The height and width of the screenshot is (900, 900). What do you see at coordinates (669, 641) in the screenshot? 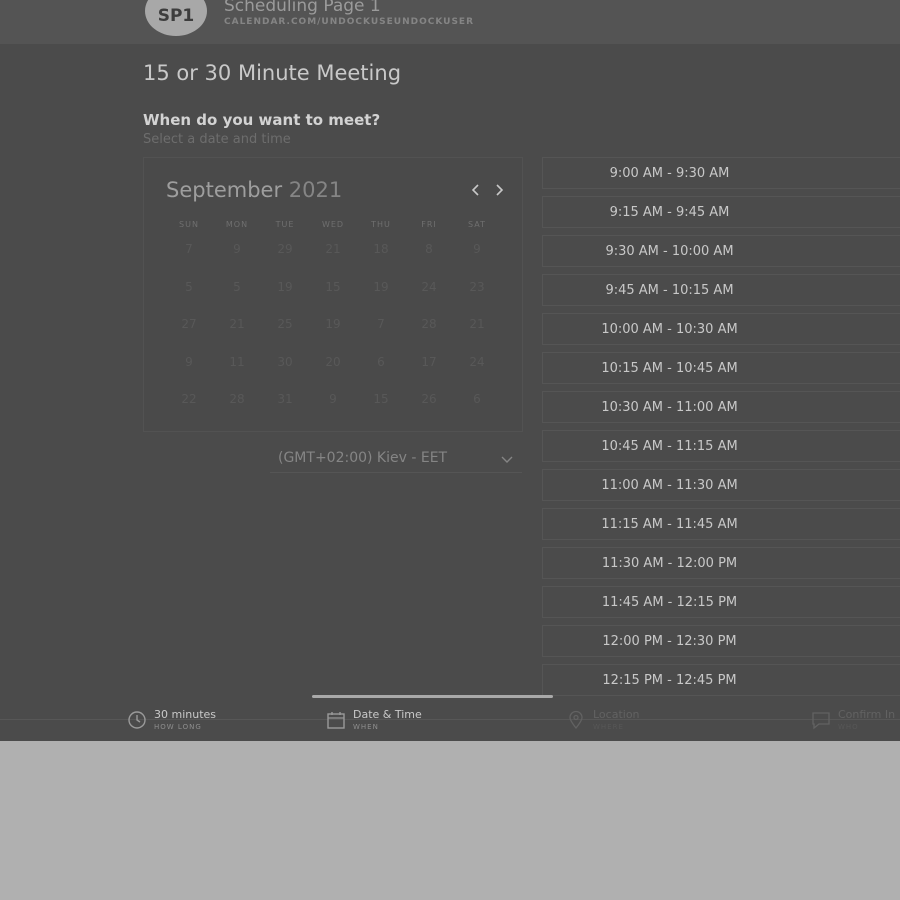
I see `time-slot-label: 12:00 PM - 12:30 PM` at bounding box center [669, 641].